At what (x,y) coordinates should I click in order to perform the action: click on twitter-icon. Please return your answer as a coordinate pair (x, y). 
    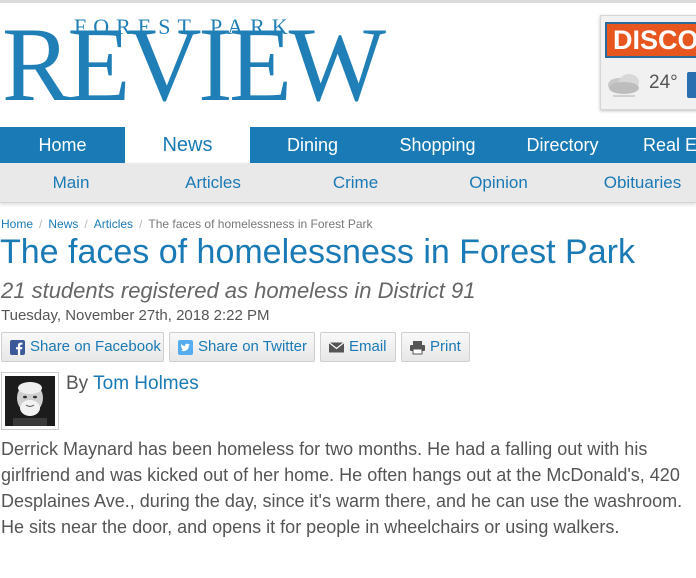
    Looking at the image, I should click on (185, 347).